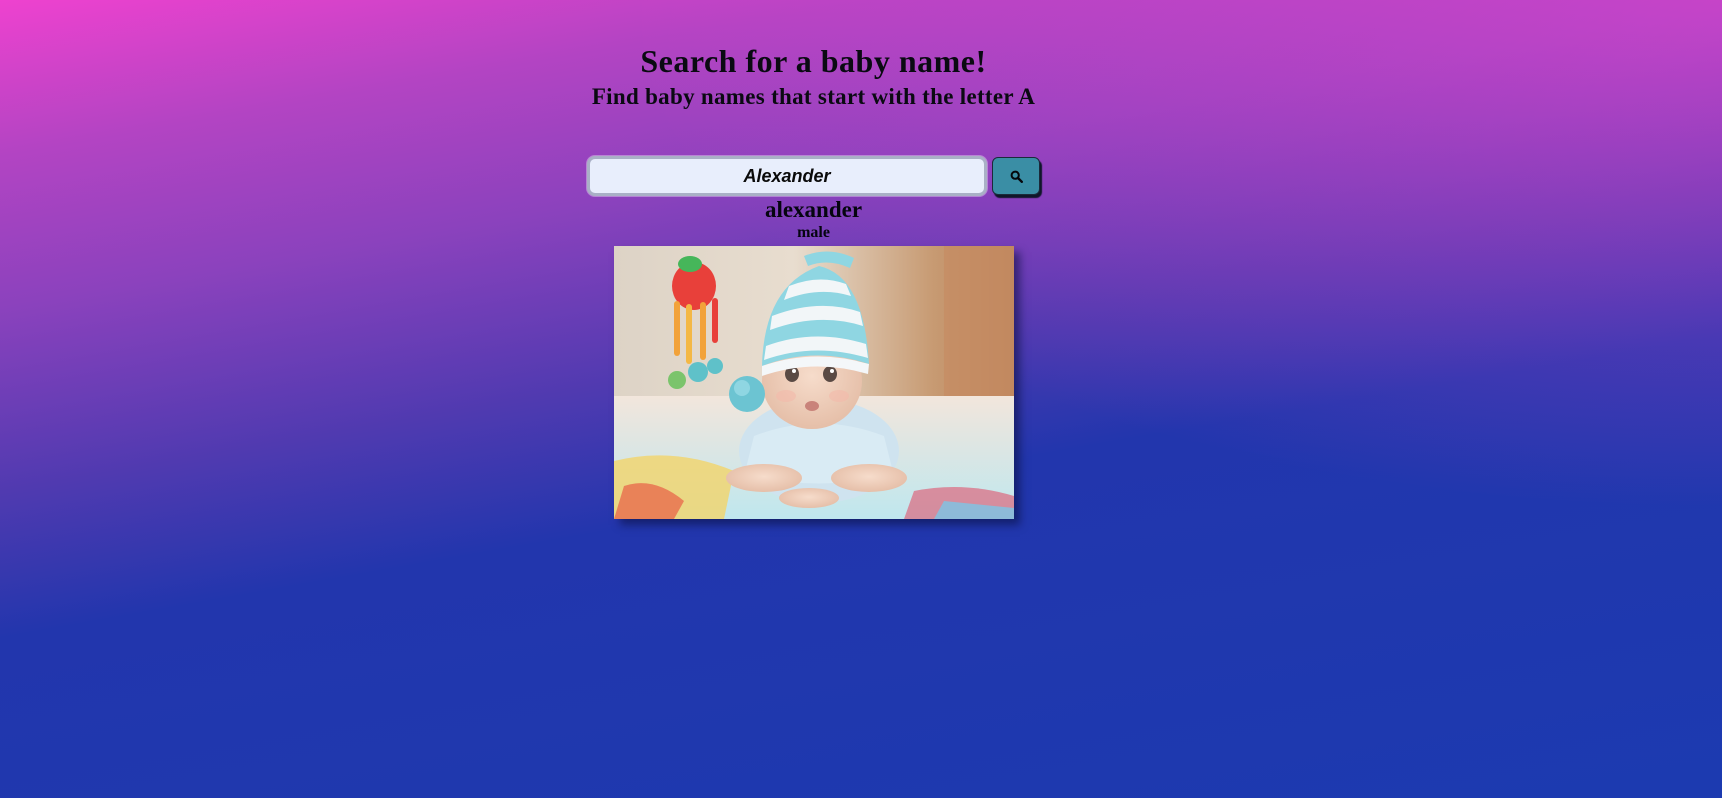  I want to click on result-gender: male, so click(813, 232).